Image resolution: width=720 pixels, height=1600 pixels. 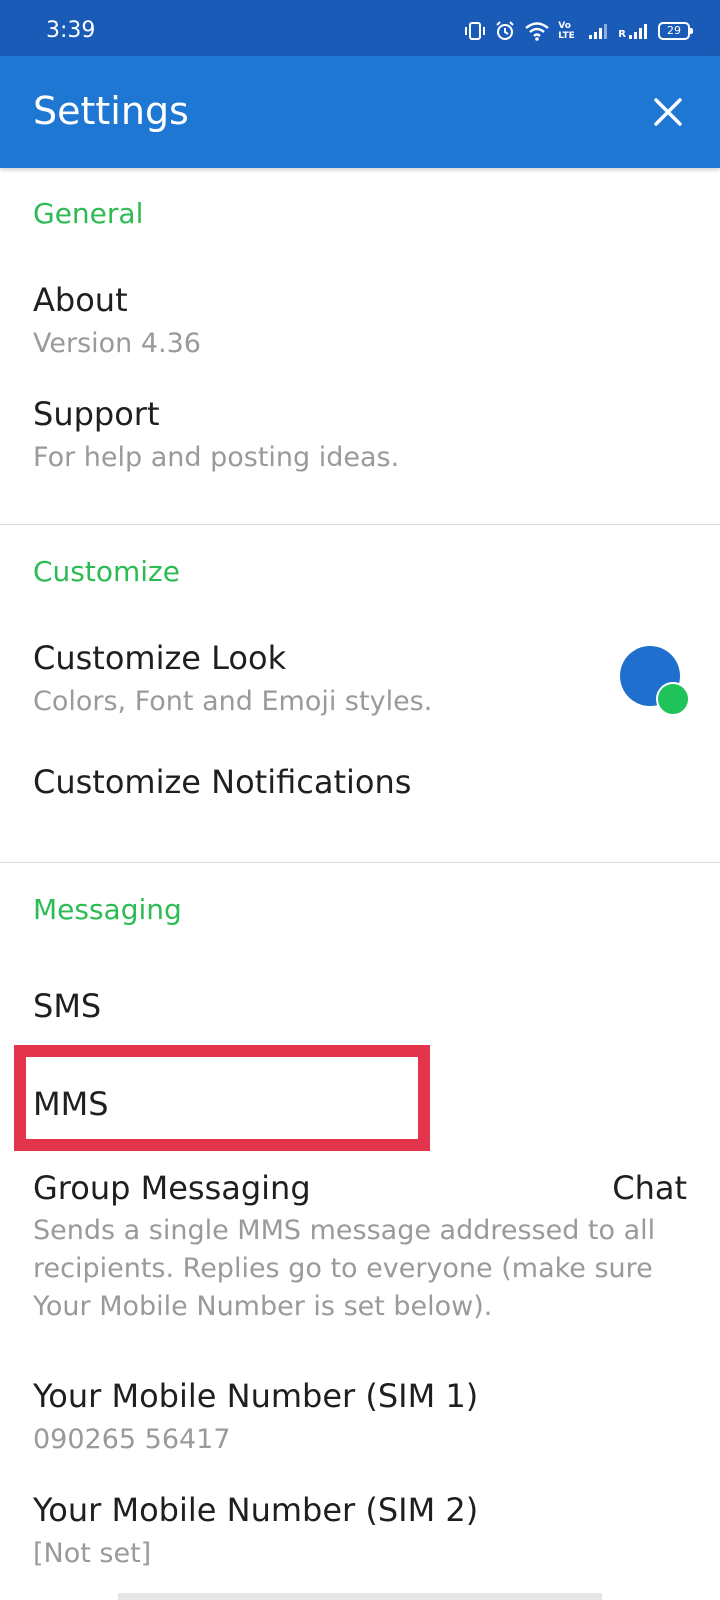 I want to click on theme-accent-circle, so click(x=673, y=699).